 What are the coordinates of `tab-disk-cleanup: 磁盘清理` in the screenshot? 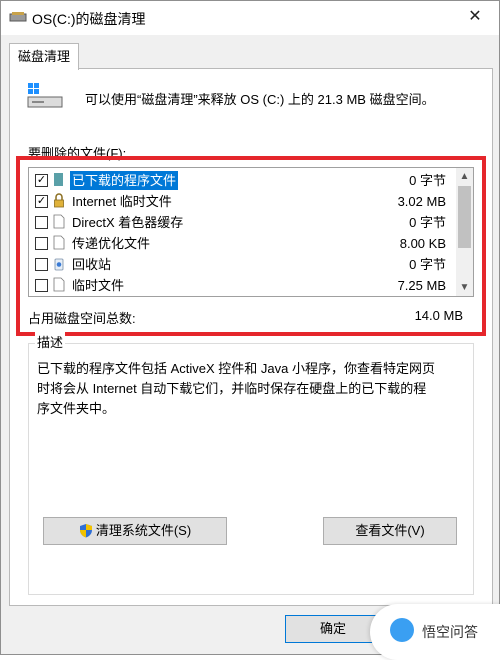 It's located at (44, 56).